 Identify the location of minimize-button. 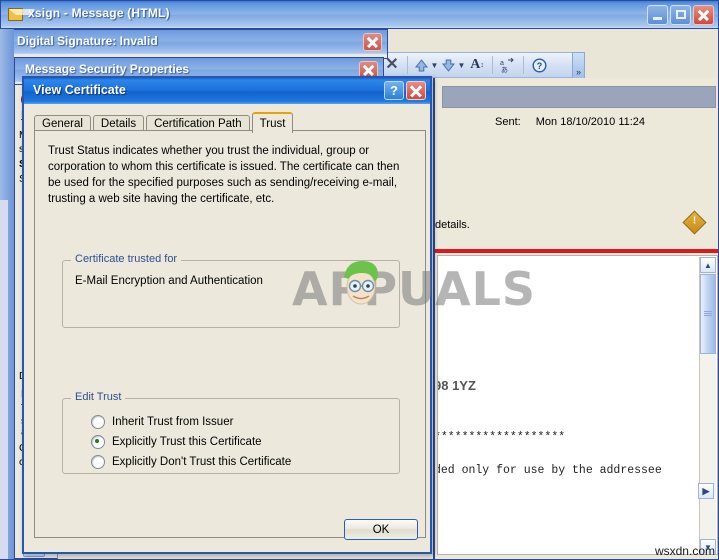
(657, 15).